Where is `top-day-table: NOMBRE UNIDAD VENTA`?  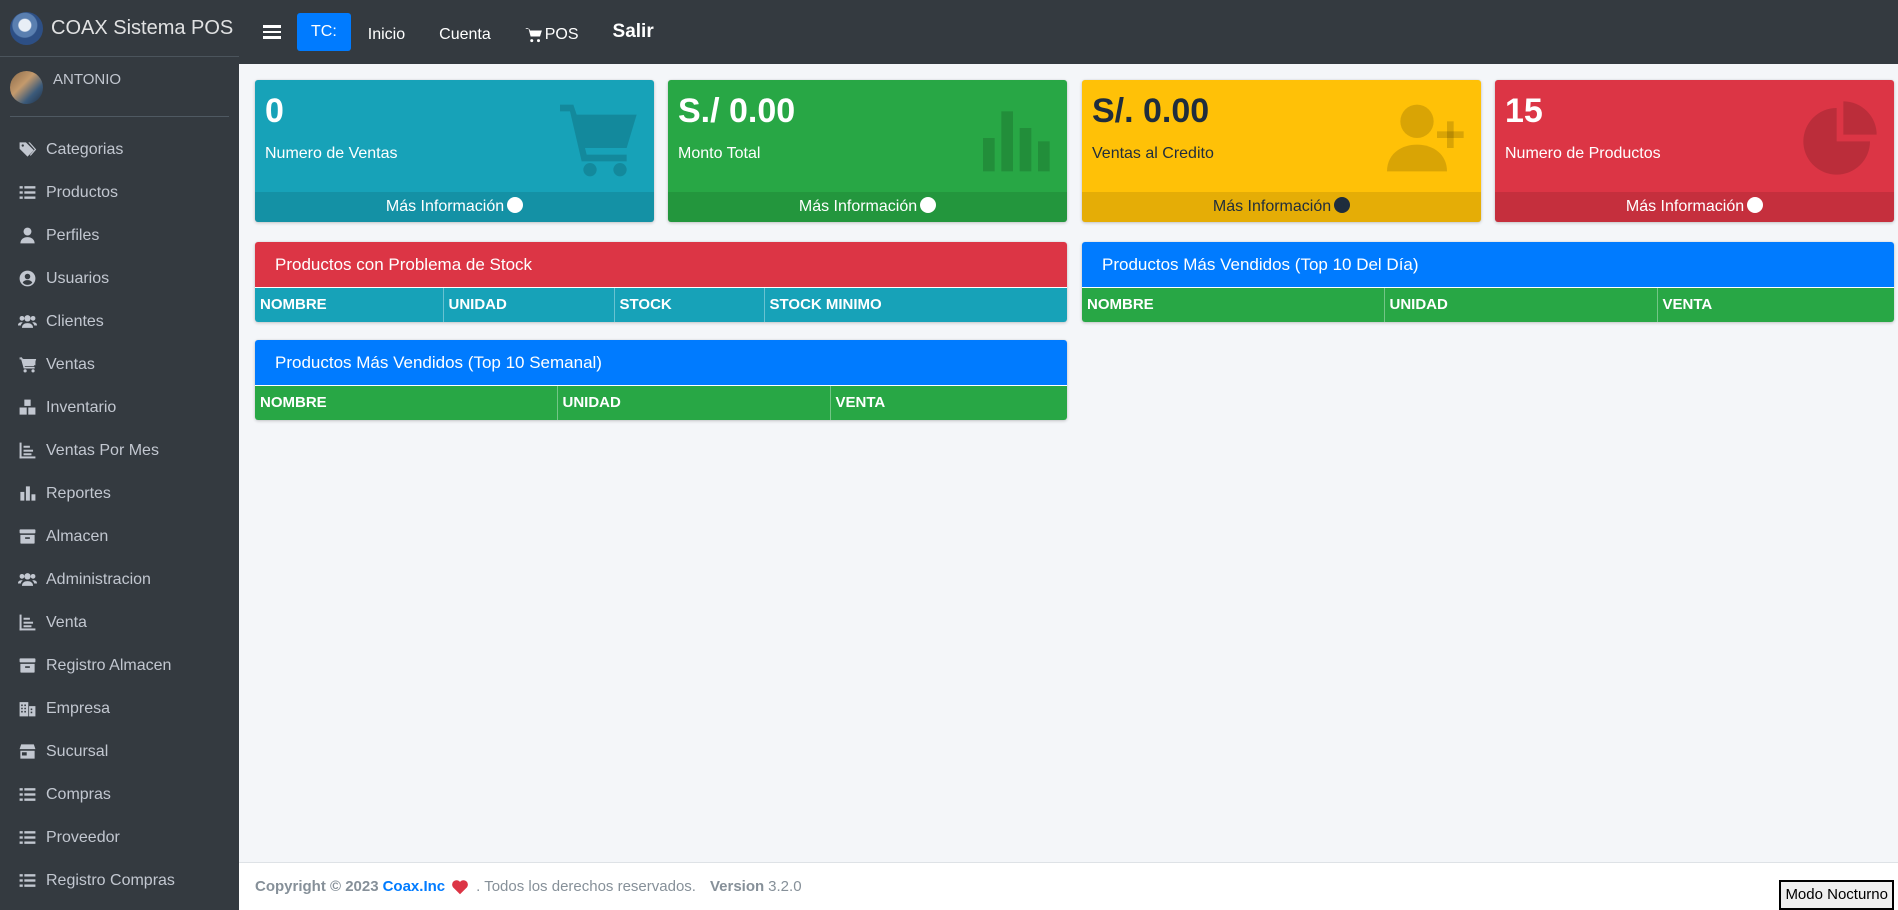 top-day-table: NOMBRE UNIDAD VENTA is located at coordinates (1488, 304).